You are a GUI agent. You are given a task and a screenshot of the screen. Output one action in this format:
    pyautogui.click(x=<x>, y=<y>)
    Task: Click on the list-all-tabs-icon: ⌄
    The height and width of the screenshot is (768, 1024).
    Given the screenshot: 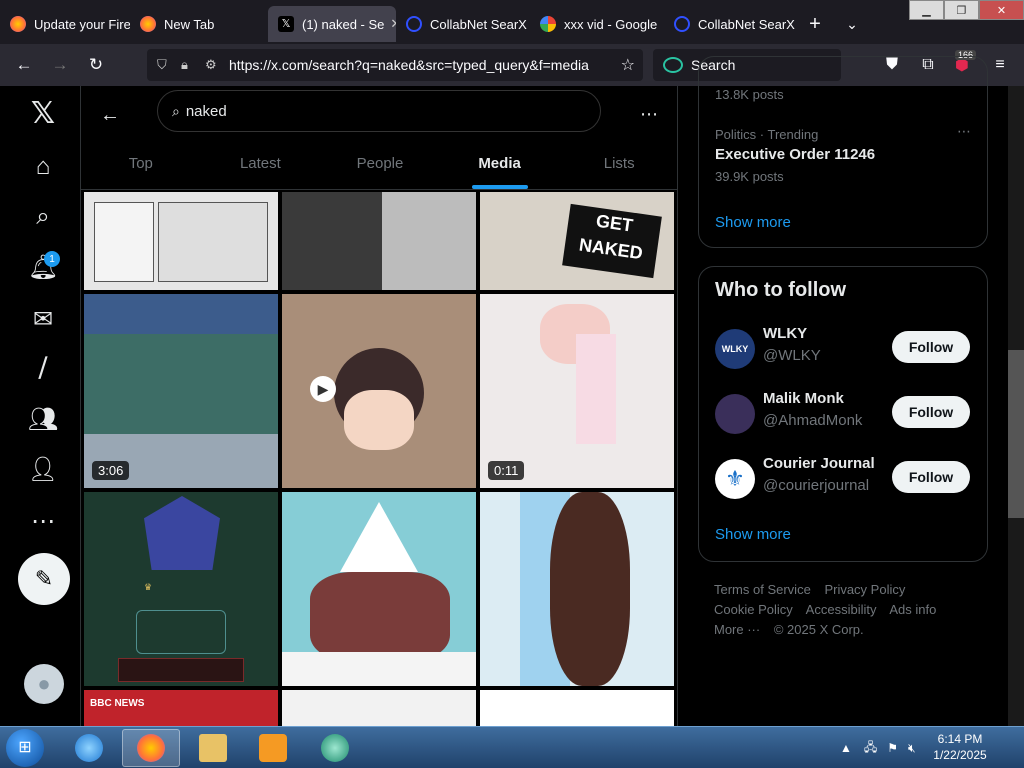 What is the action you would take?
    pyautogui.click(x=852, y=24)
    